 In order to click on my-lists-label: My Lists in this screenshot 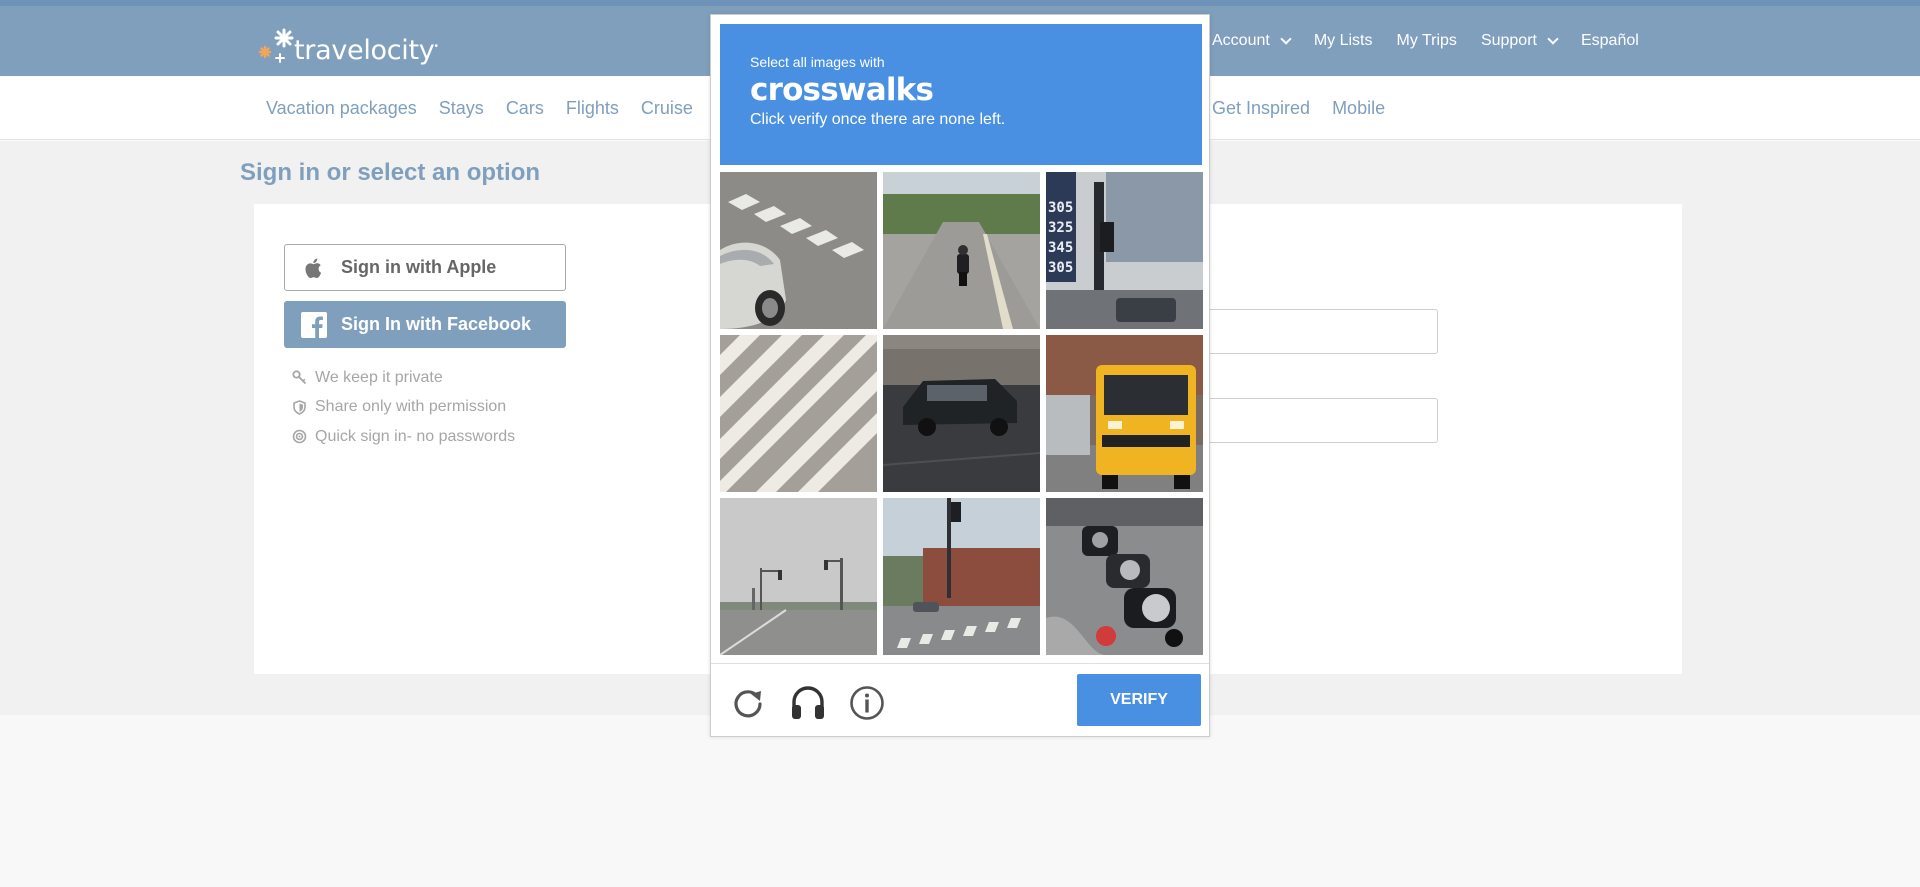, I will do `click(1343, 40)`.